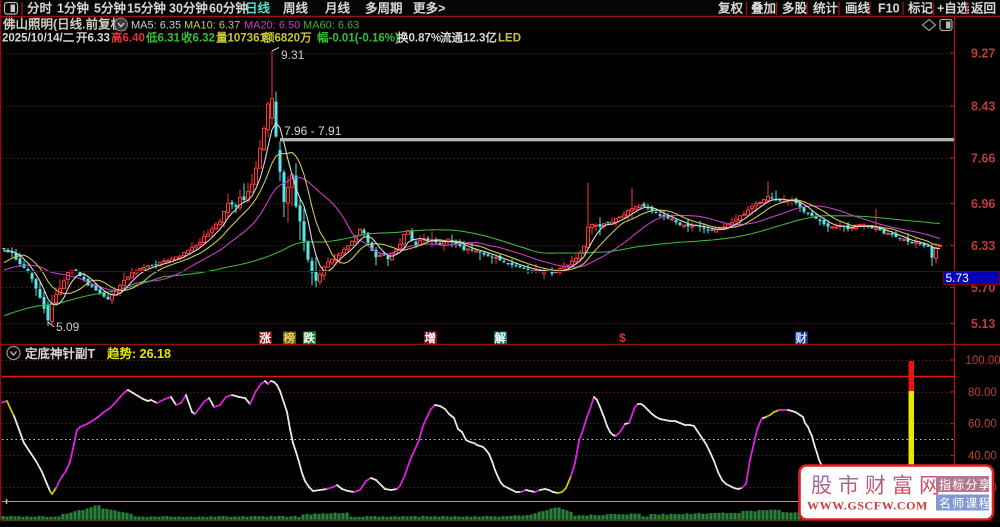  What do you see at coordinates (139, 353) in the screenshot?
I see `svg-text: 趋势: 26.18` at bounding box center [139, 353].